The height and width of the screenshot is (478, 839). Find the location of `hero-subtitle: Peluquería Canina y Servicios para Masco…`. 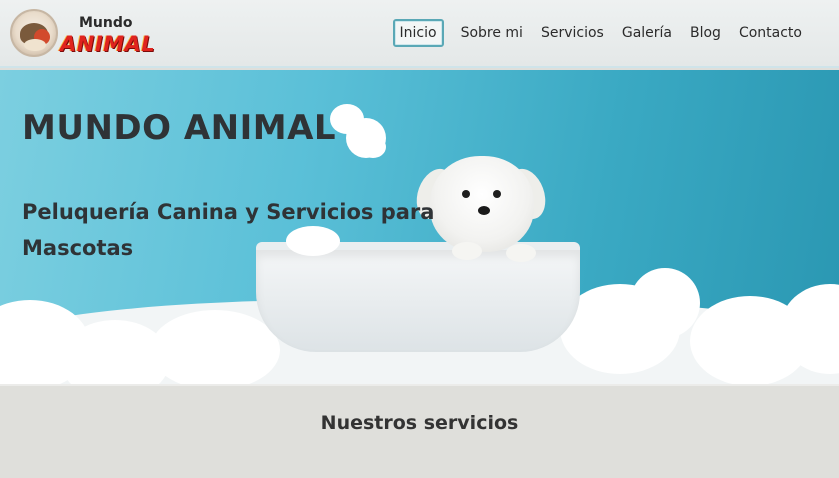

hero-subtitle: Peluquería Canina y Servicios para Masco… is located at coordinates (228, 230).